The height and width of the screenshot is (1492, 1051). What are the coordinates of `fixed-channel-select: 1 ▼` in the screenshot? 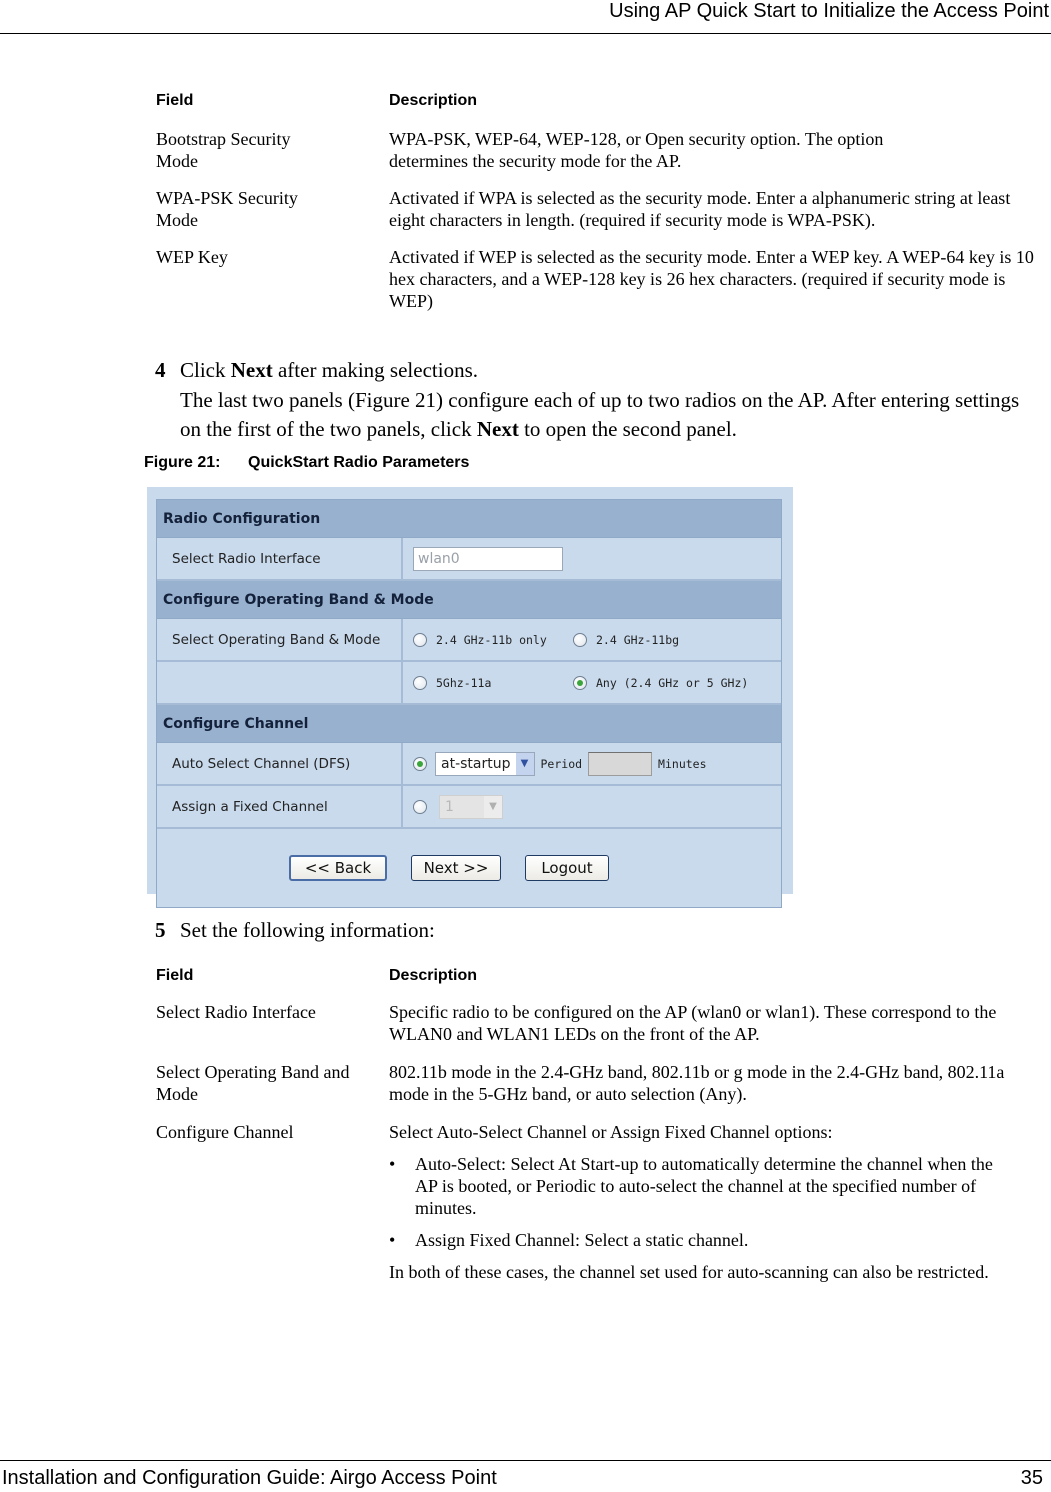 It's located at (471, 806).